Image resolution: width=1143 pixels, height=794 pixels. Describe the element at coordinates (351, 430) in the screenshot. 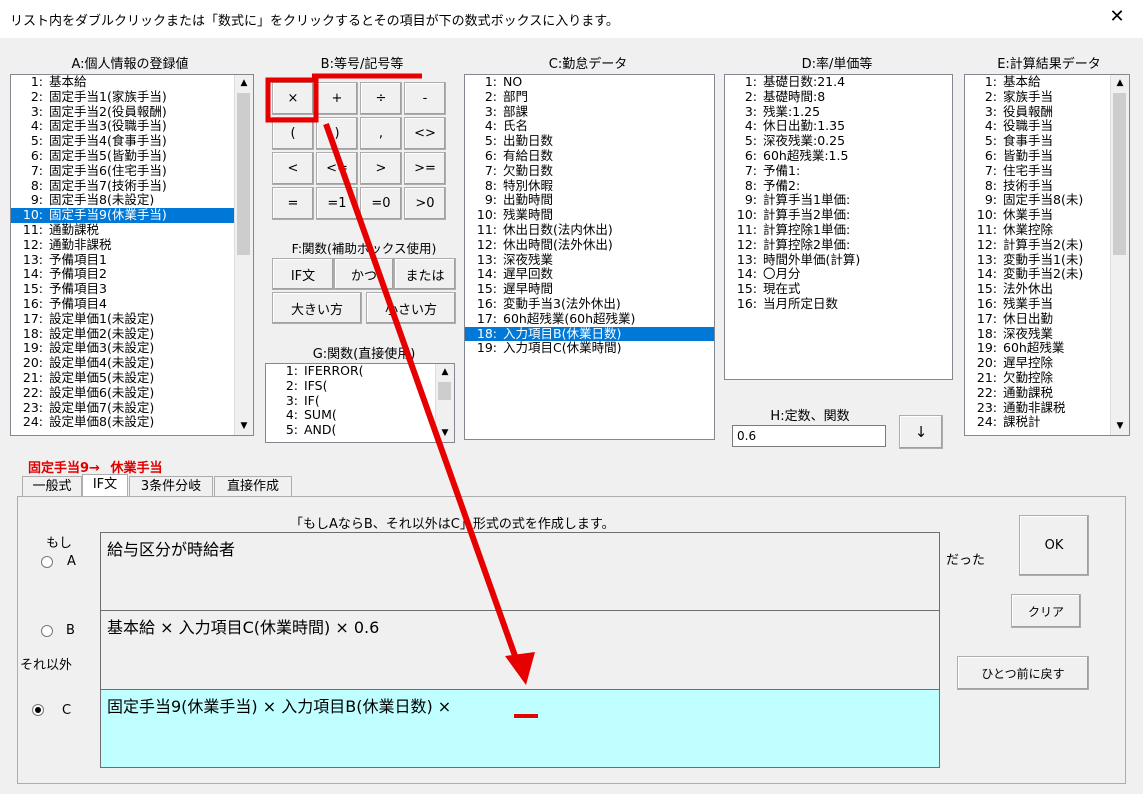

I see `panel-g-item: 5: AND(` at that location.